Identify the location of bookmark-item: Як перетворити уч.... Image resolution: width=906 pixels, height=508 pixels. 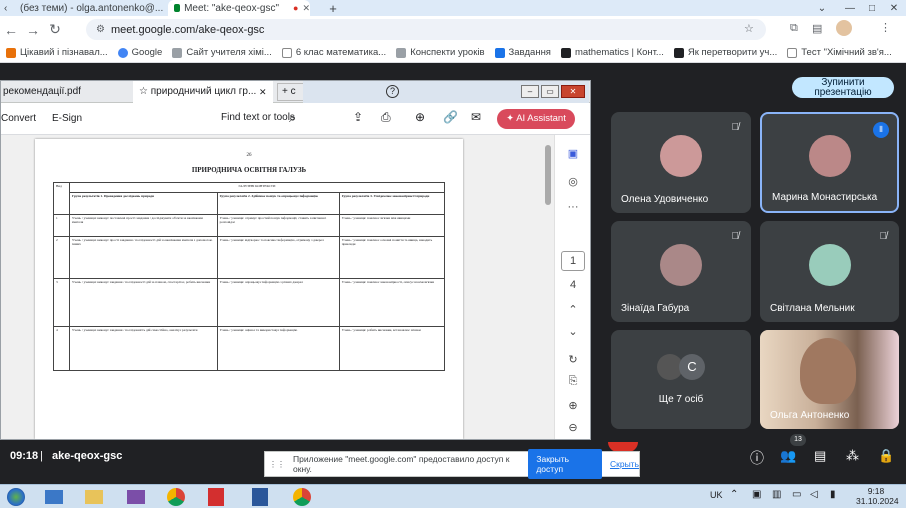
(725, 52).